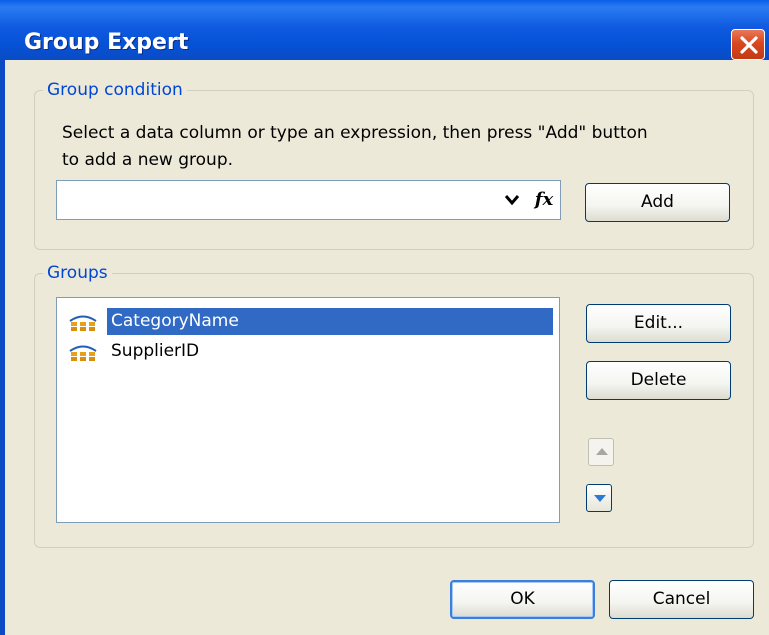 This screenshot has height=635, width=769. I want to click on move-down-button, so click(599, 498).